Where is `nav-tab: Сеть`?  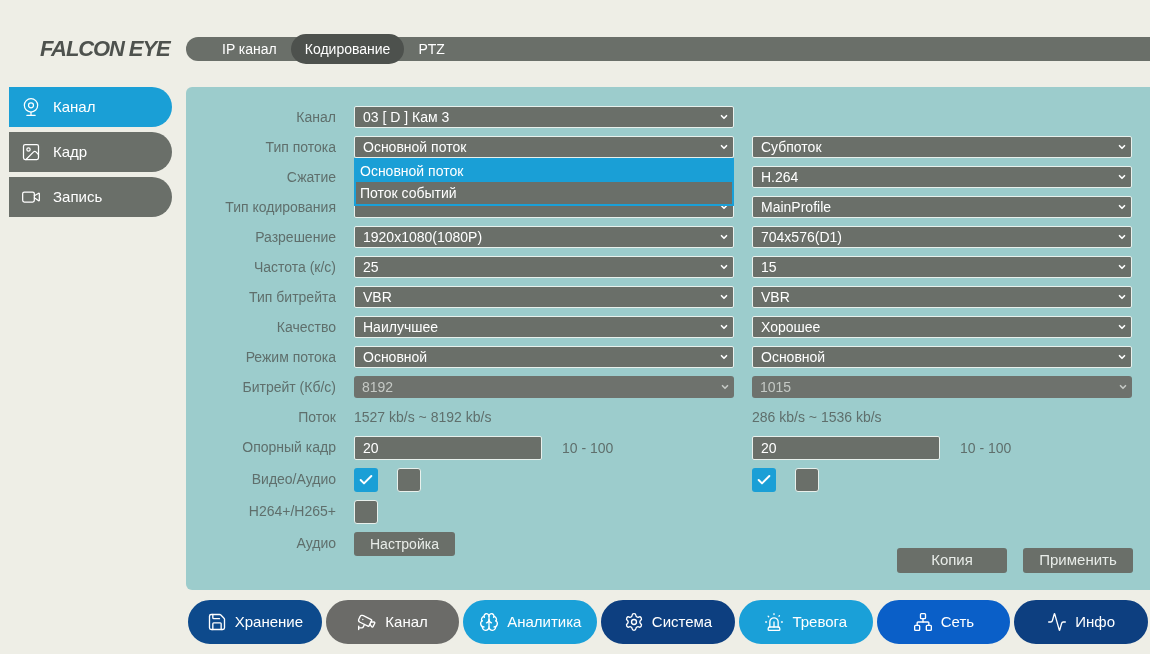 nav-tab: Сеть is located at coordinates (943, 622).